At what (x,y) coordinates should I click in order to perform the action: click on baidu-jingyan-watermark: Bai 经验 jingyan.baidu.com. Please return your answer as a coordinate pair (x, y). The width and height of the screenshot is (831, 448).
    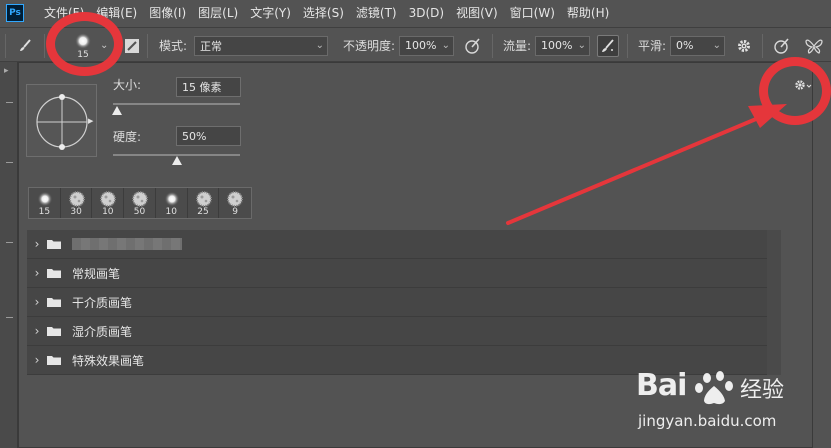
    Looking at the image, I should click on (731, 405).